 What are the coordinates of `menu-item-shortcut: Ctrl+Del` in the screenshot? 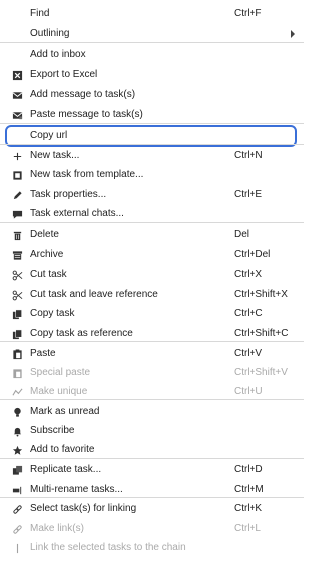 It's located at (252, 254).